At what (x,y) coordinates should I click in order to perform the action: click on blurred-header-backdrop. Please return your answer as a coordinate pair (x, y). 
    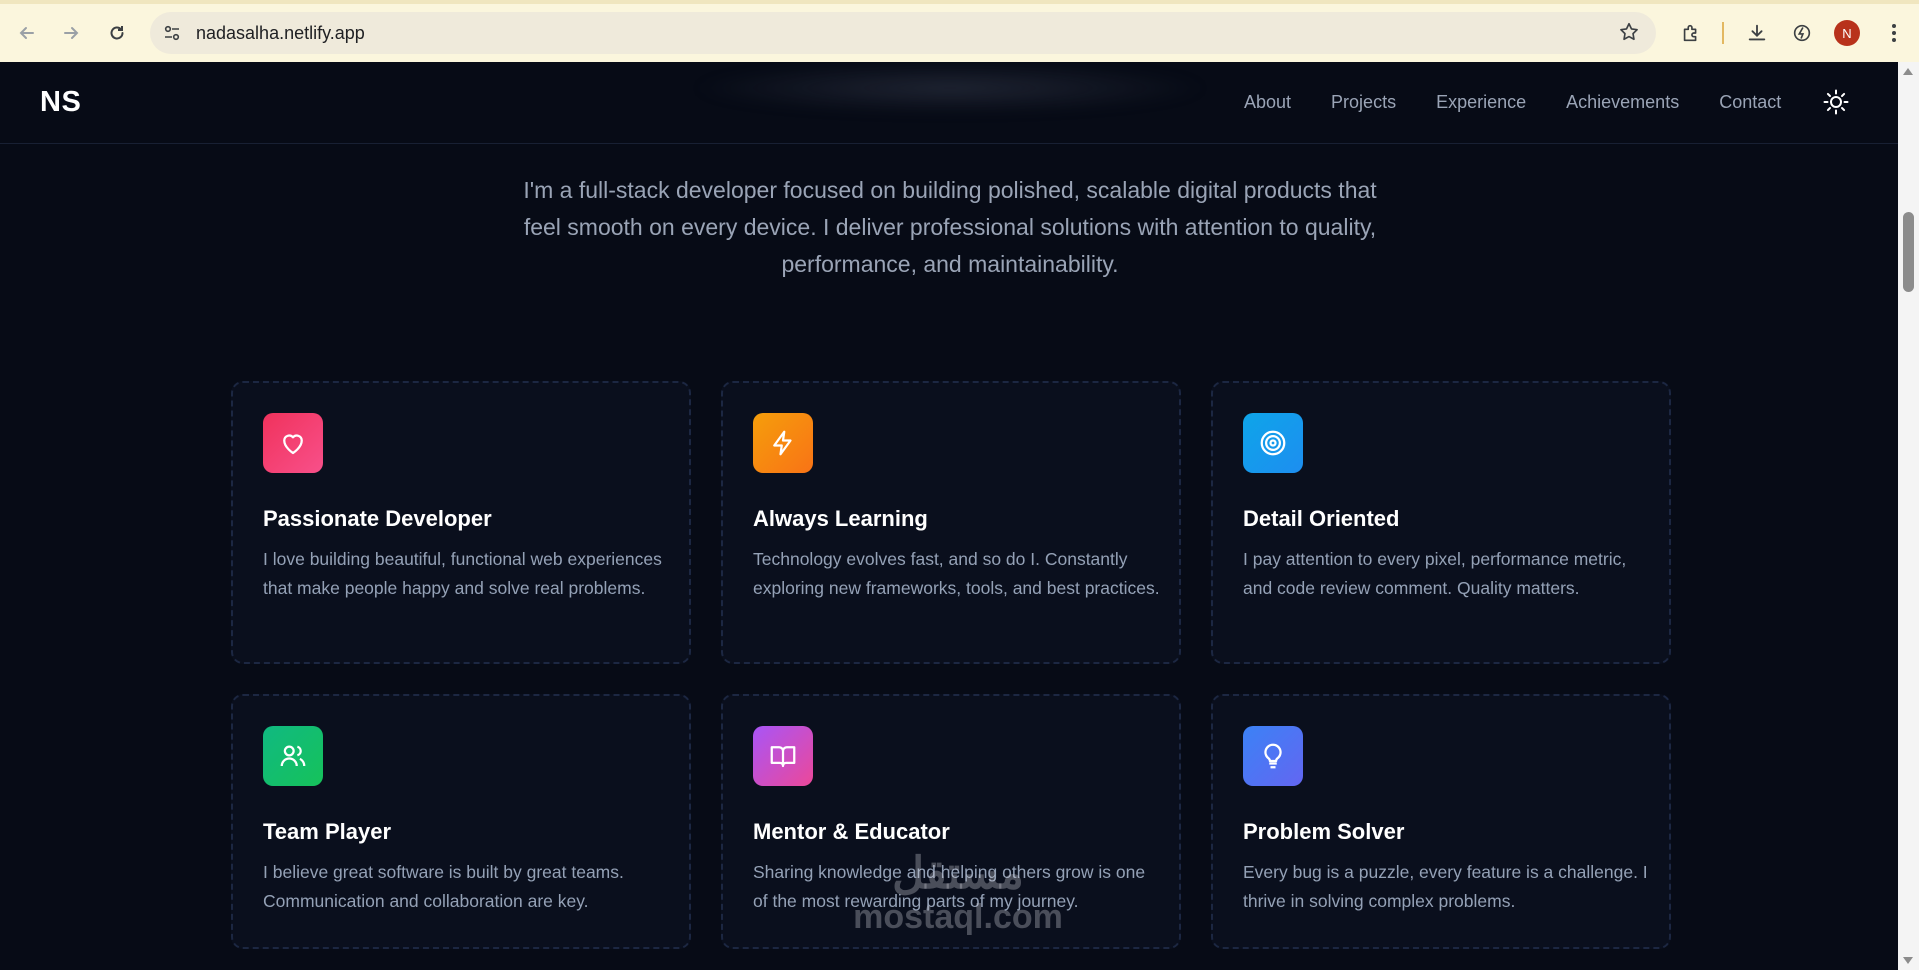
    Looking at the image, I should click on (950, 88).